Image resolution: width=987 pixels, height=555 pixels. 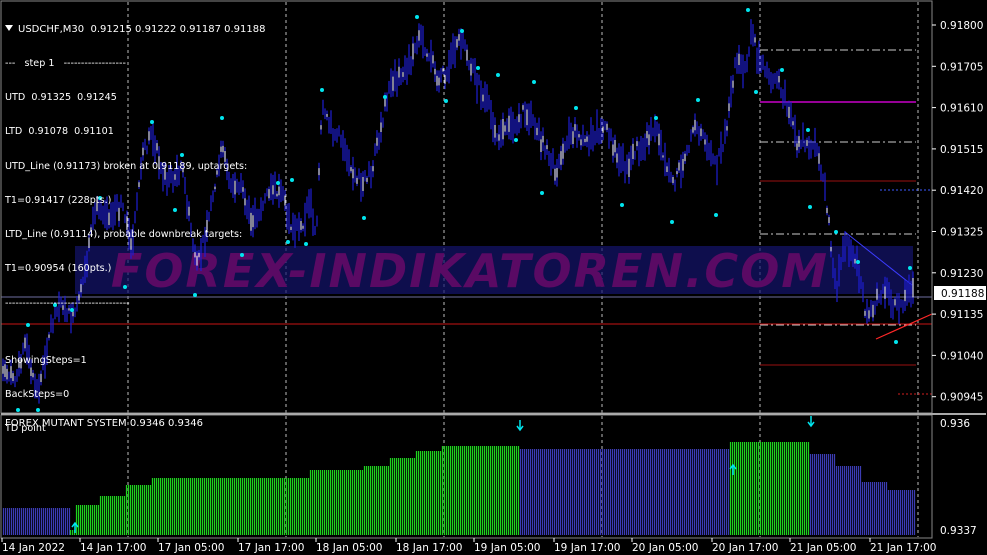 What do you see at coordinates (961, 109) in the screenshot?
I see `price-axis-label: 0.91610` at bounding box center [961, 109].